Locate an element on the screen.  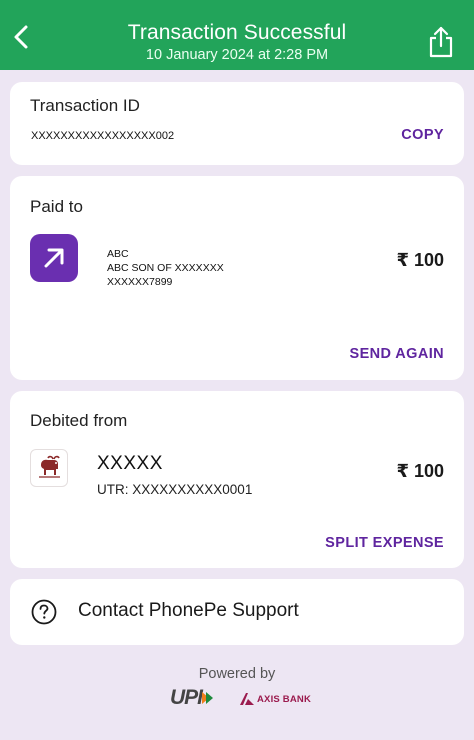
transaction-id-value: XXXXXXXXXXXXXXXXX002 is located at coordinates (103, 136).